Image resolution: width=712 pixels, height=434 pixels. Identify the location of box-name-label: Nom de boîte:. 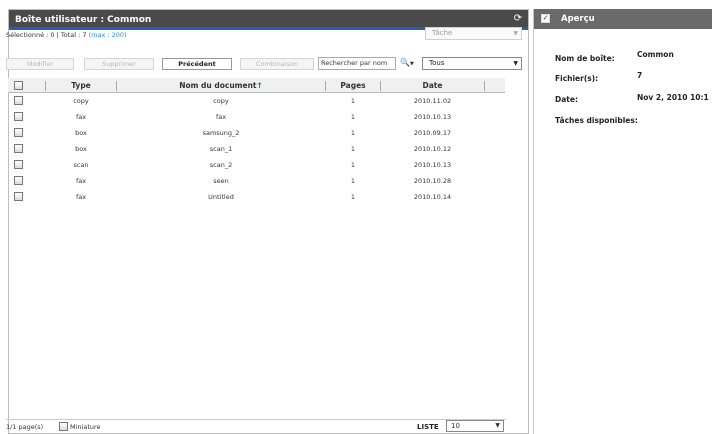
(585, 58).